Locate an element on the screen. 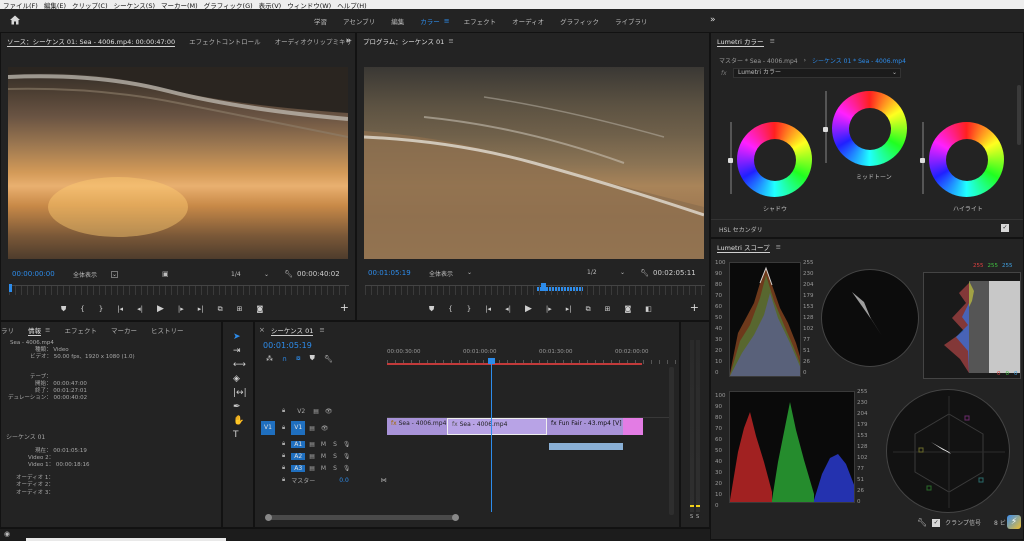  track-select-tool-icon: ⇥ is located at coordinates (240, 351).